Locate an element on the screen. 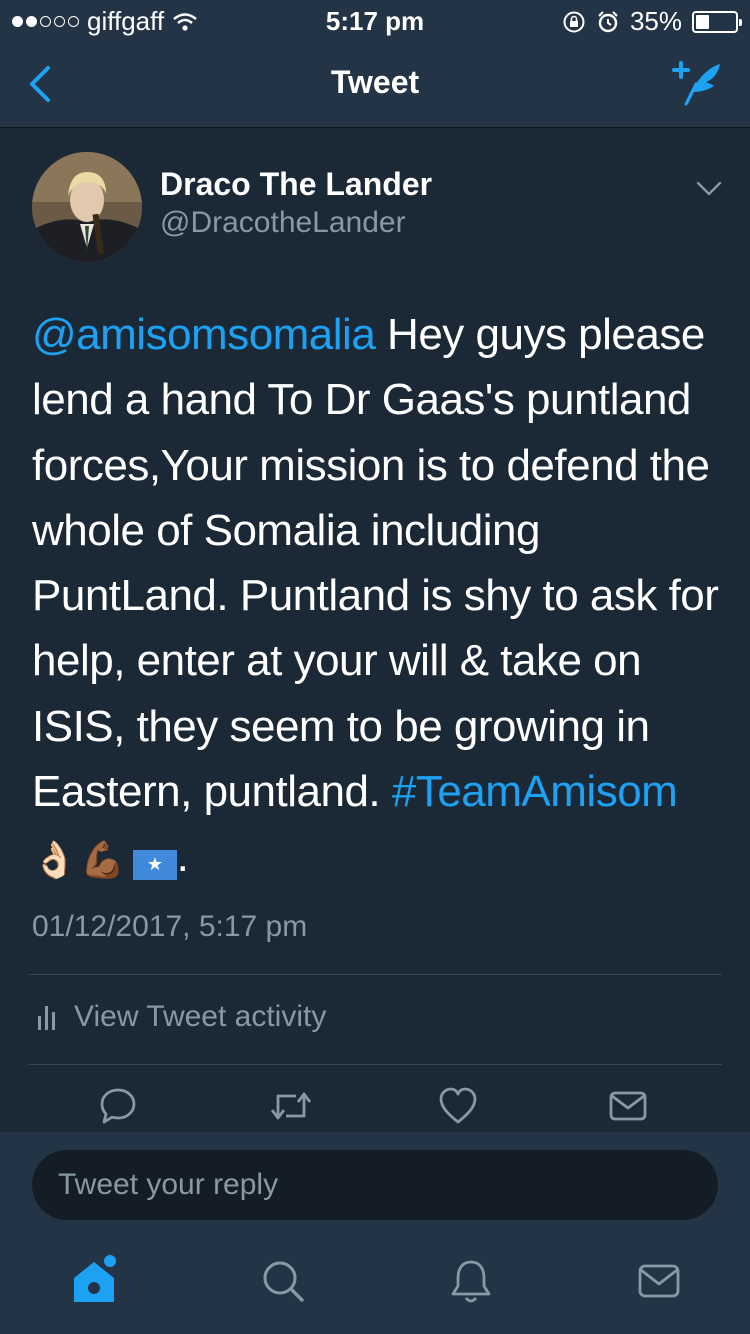 The height and width of the screenshot is (1334, 750). orientation-lock-icon is located at coordinates (574, 21).